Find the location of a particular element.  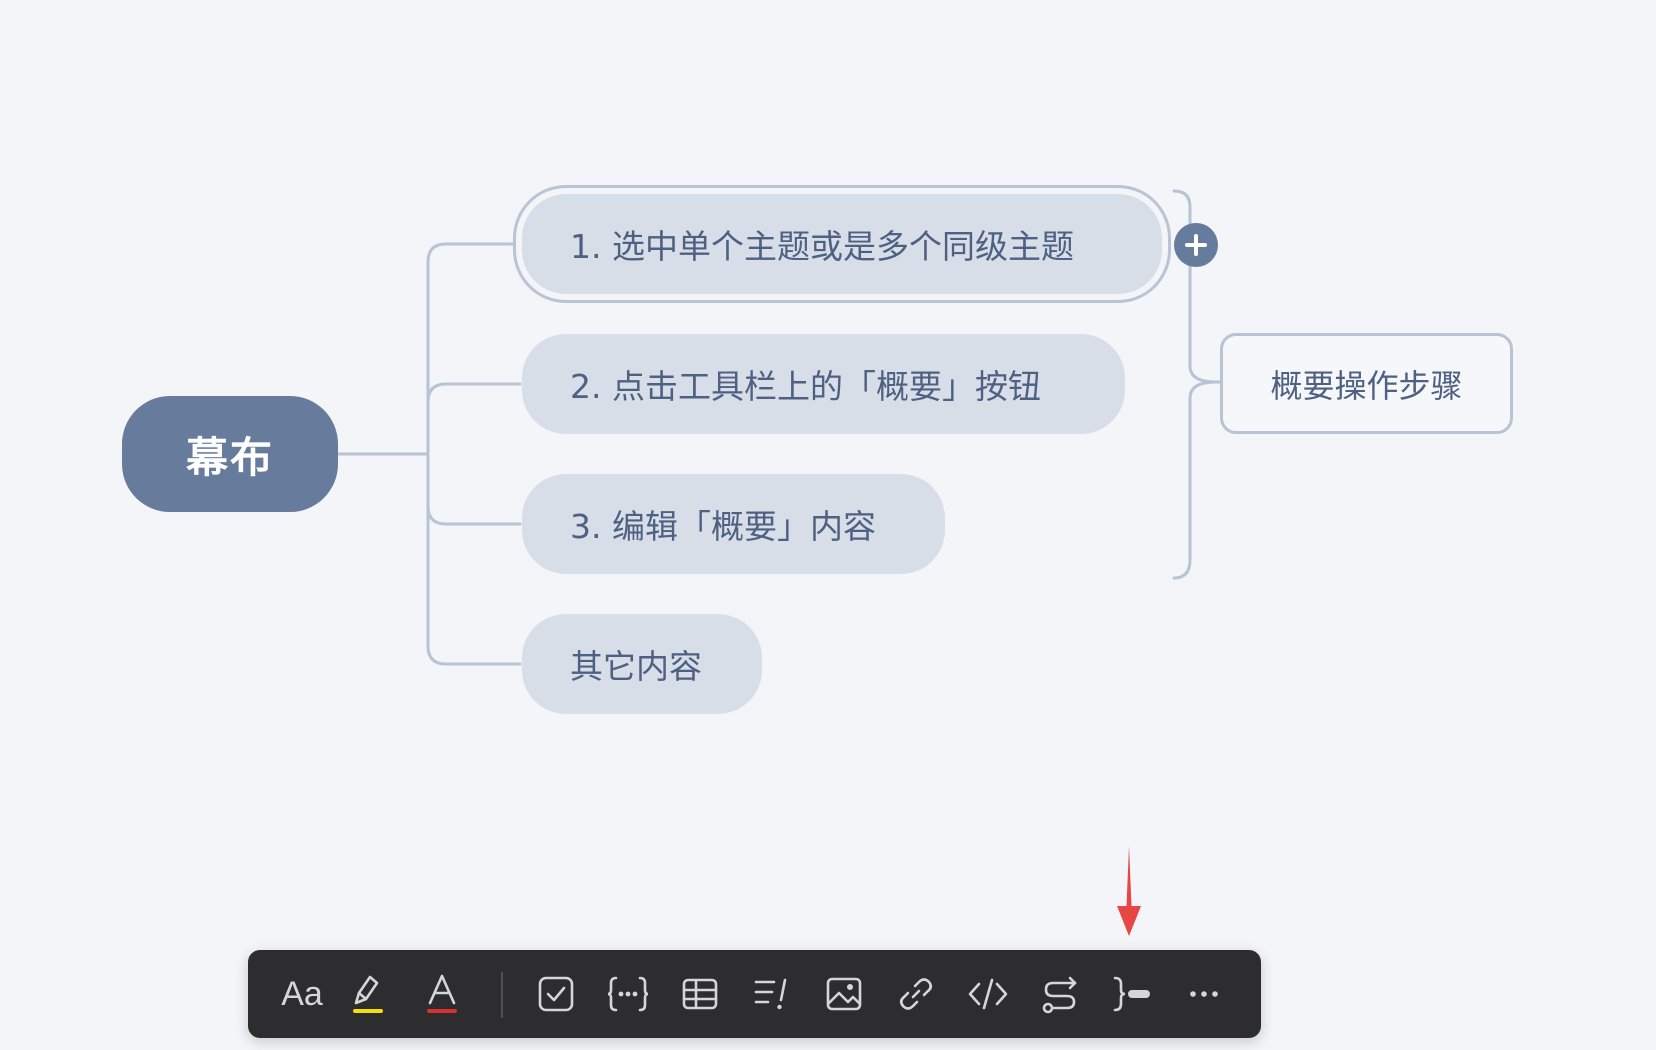

code-tool is located at coordinates (988, 994).